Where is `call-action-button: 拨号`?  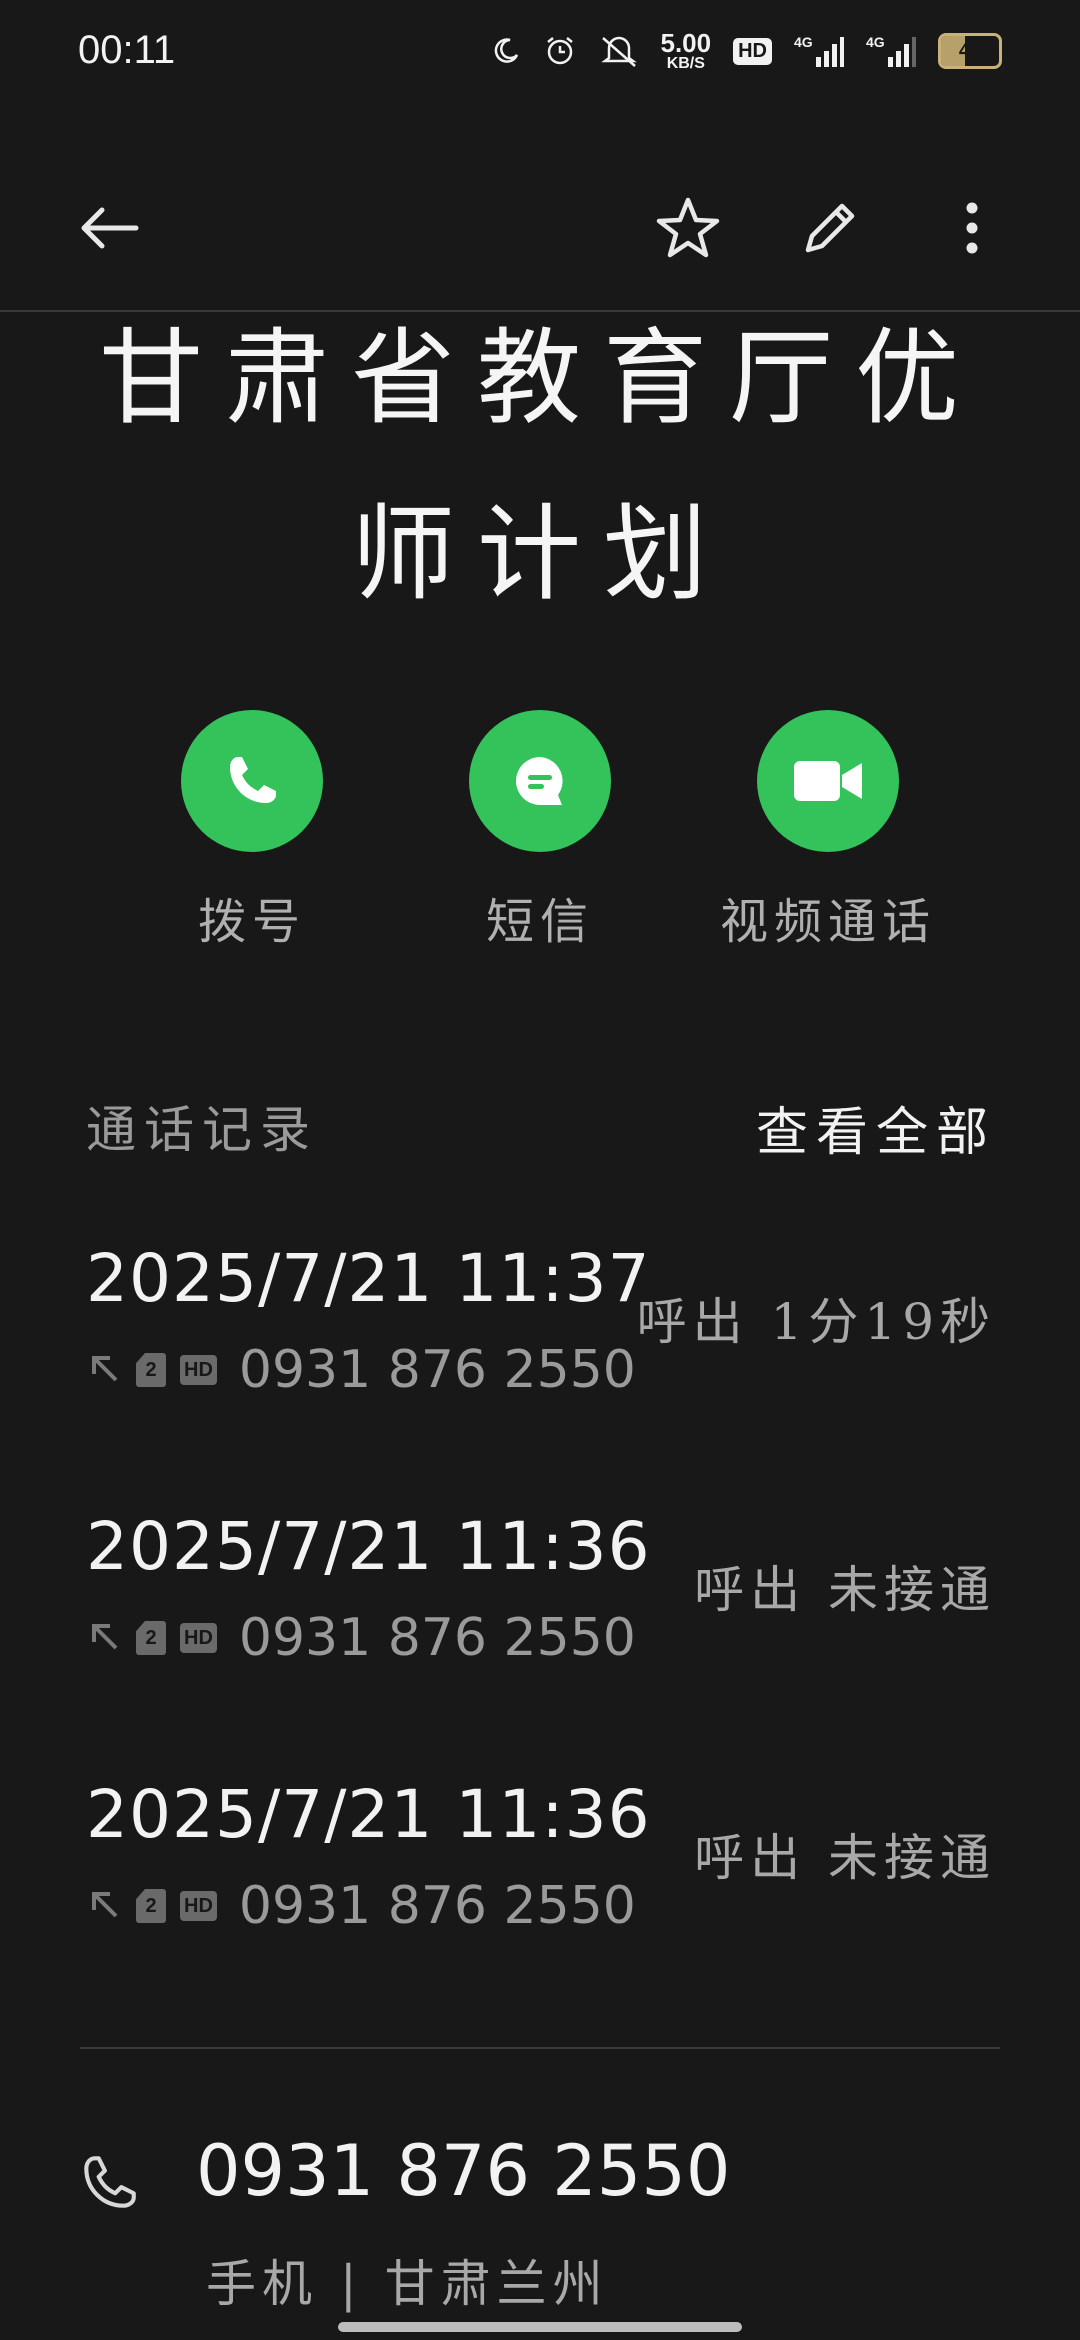 call-action-button: 拨号 is located at coordinates (252, 831).